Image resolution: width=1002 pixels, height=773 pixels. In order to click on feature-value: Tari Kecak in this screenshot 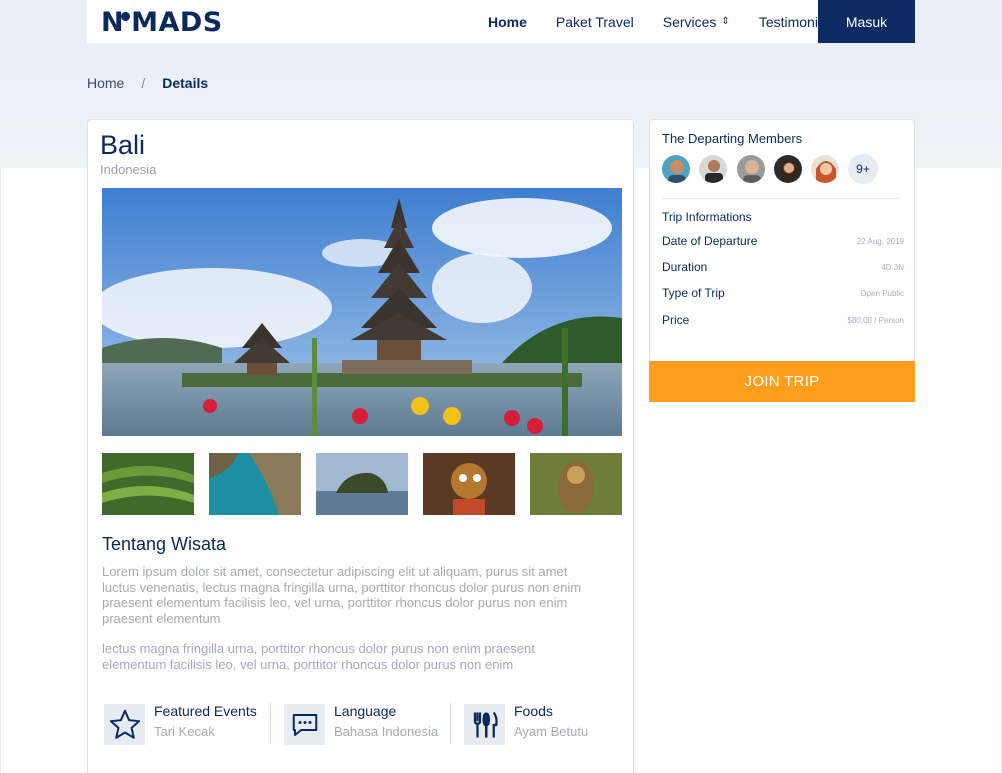, I will do `click(184, 731)`.